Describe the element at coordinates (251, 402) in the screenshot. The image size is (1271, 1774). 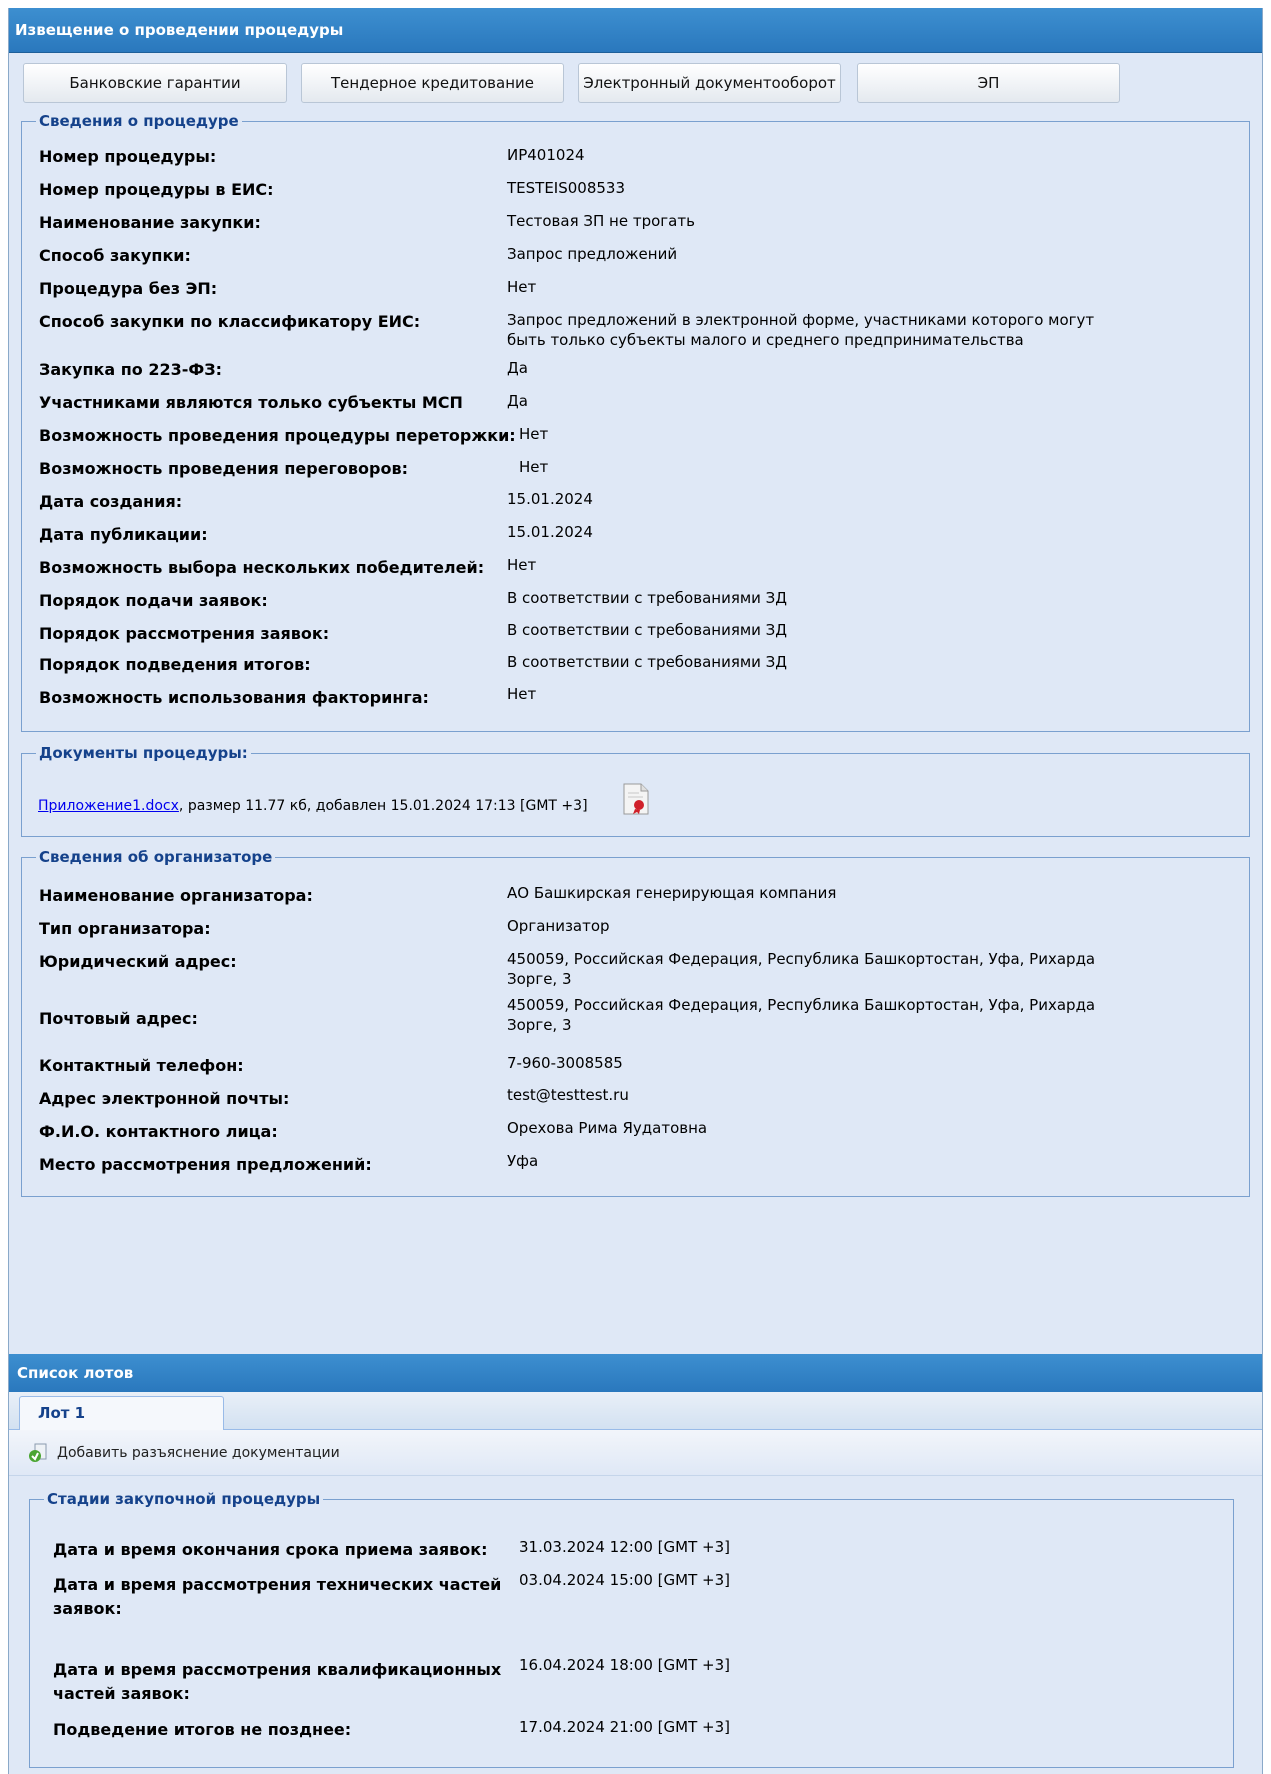
I see `msp-only-label: Участниками являются только субъекты МСП` at that location.